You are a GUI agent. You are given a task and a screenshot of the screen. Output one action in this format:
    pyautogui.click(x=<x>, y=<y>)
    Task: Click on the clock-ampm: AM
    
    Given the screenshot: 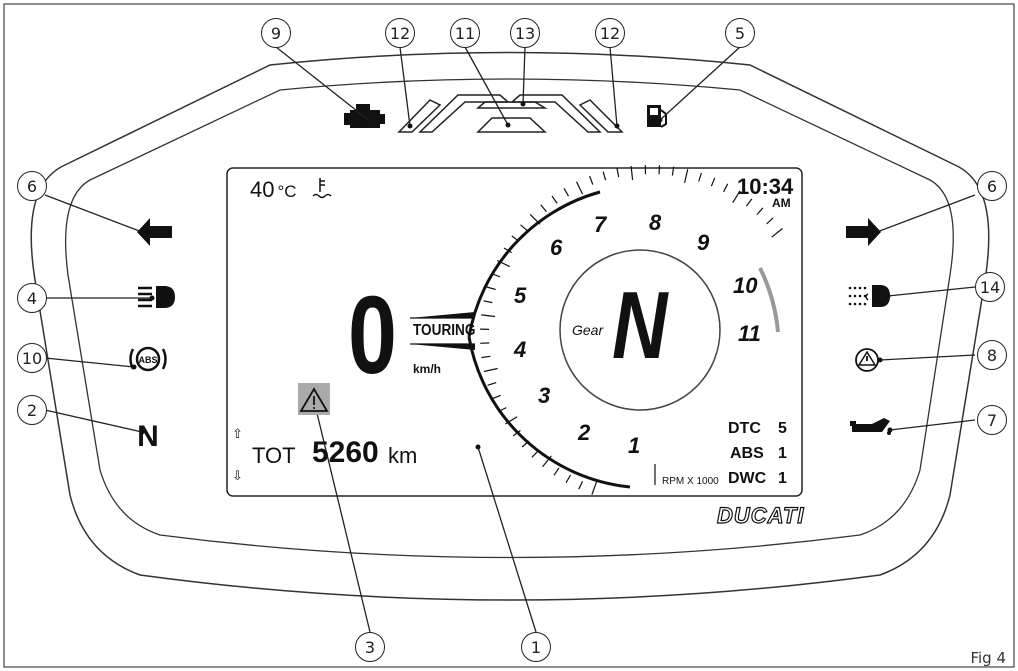 What is the action you would take?
    pyautogui.click(x=781, y=203)
    